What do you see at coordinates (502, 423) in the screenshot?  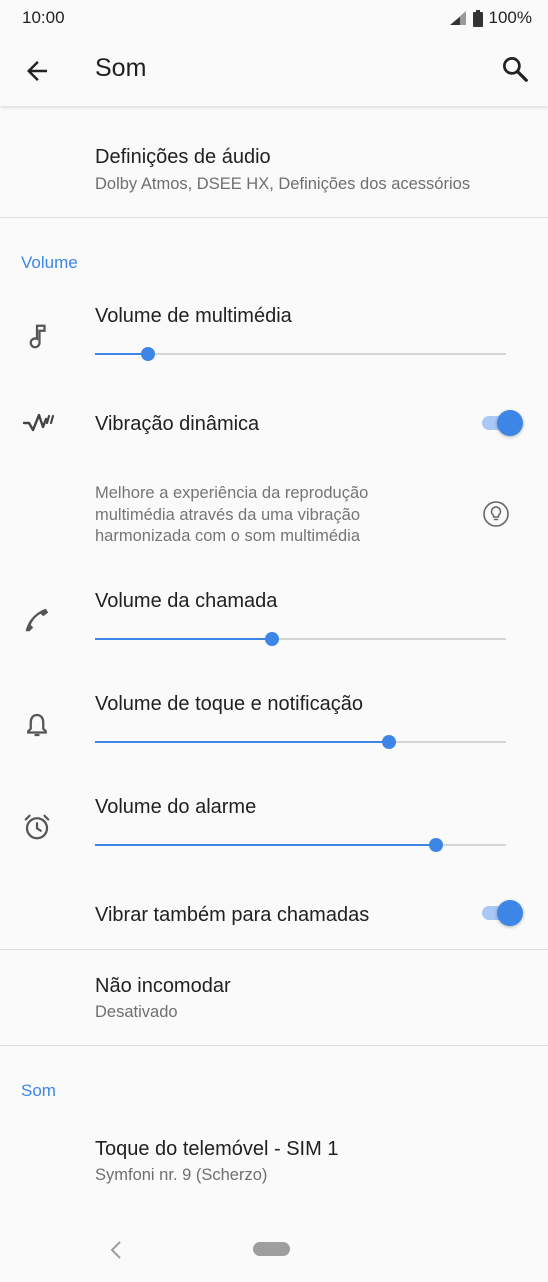 I see `dynamic-vibration-toggle` at bounding box center [502, 423].